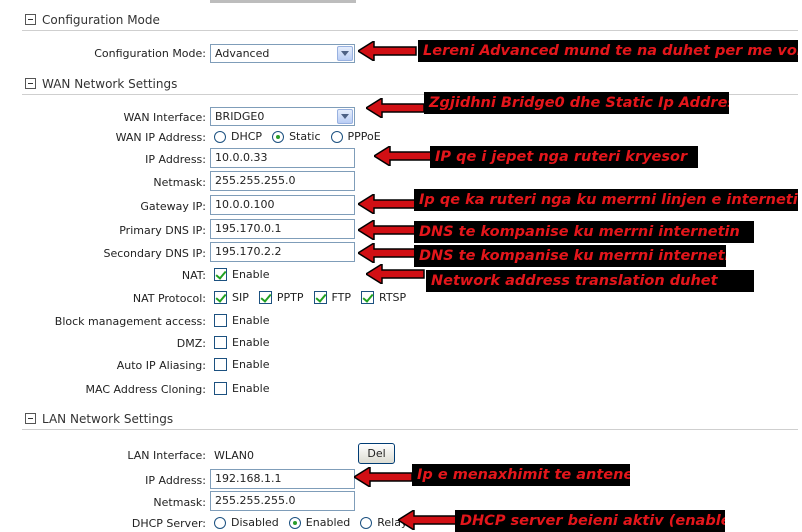 The height and width of the screenshot is (532, 802). Describe the element at coordinates (393, 297) in the screenshot. I see `option-label: RTSP` at that location.